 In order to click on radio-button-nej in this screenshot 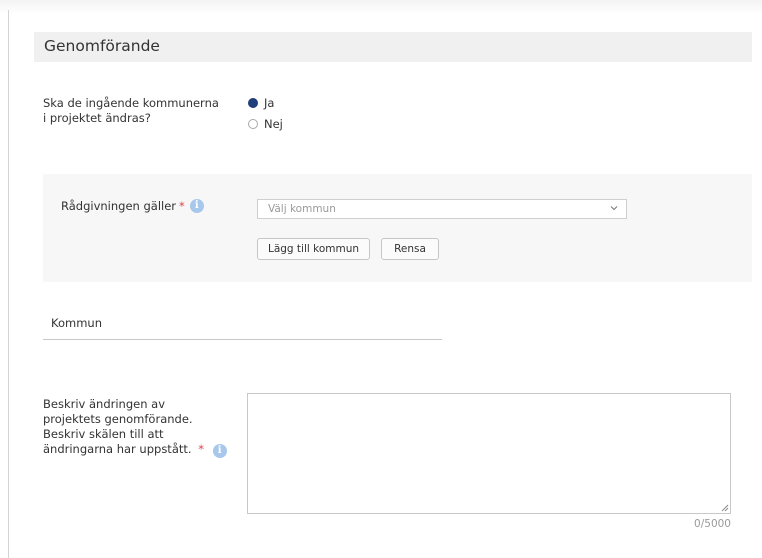, I will do `click(253, 124)`.